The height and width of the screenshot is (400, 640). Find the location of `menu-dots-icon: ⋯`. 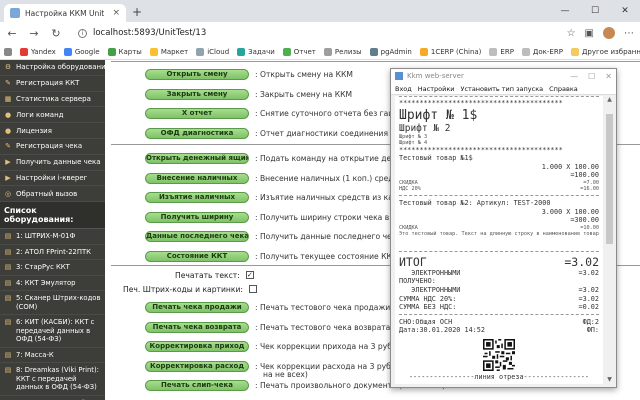

menu-dots-icon: ⋯ is located at coordinates (629, 33).